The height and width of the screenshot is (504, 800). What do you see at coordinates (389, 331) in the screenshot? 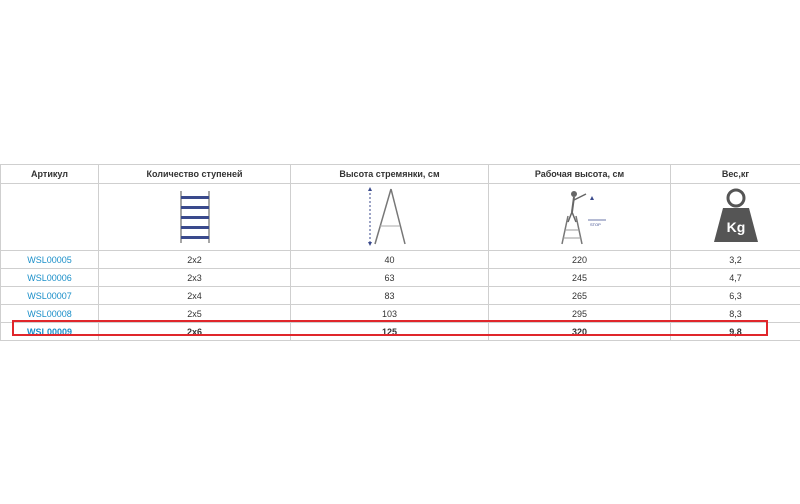
I see `height-cell: 125` at bounding box center [389, 331].